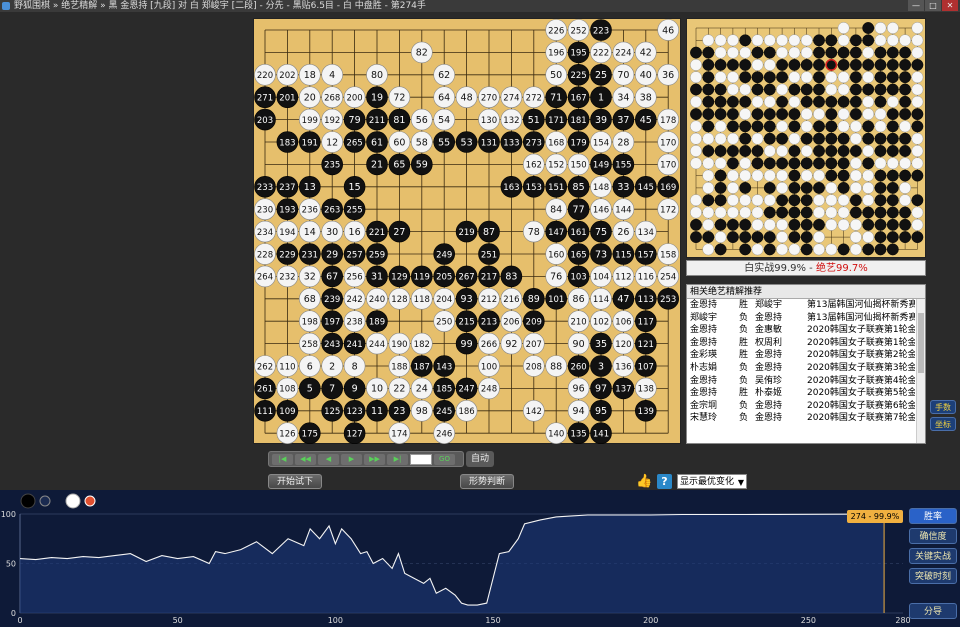 The height and width of the screenshot is (627, 960). What do you see at coordinates (328, 459) in the screenshot?
I see `back-one-button: ◀` at bounding box center [328, 459].